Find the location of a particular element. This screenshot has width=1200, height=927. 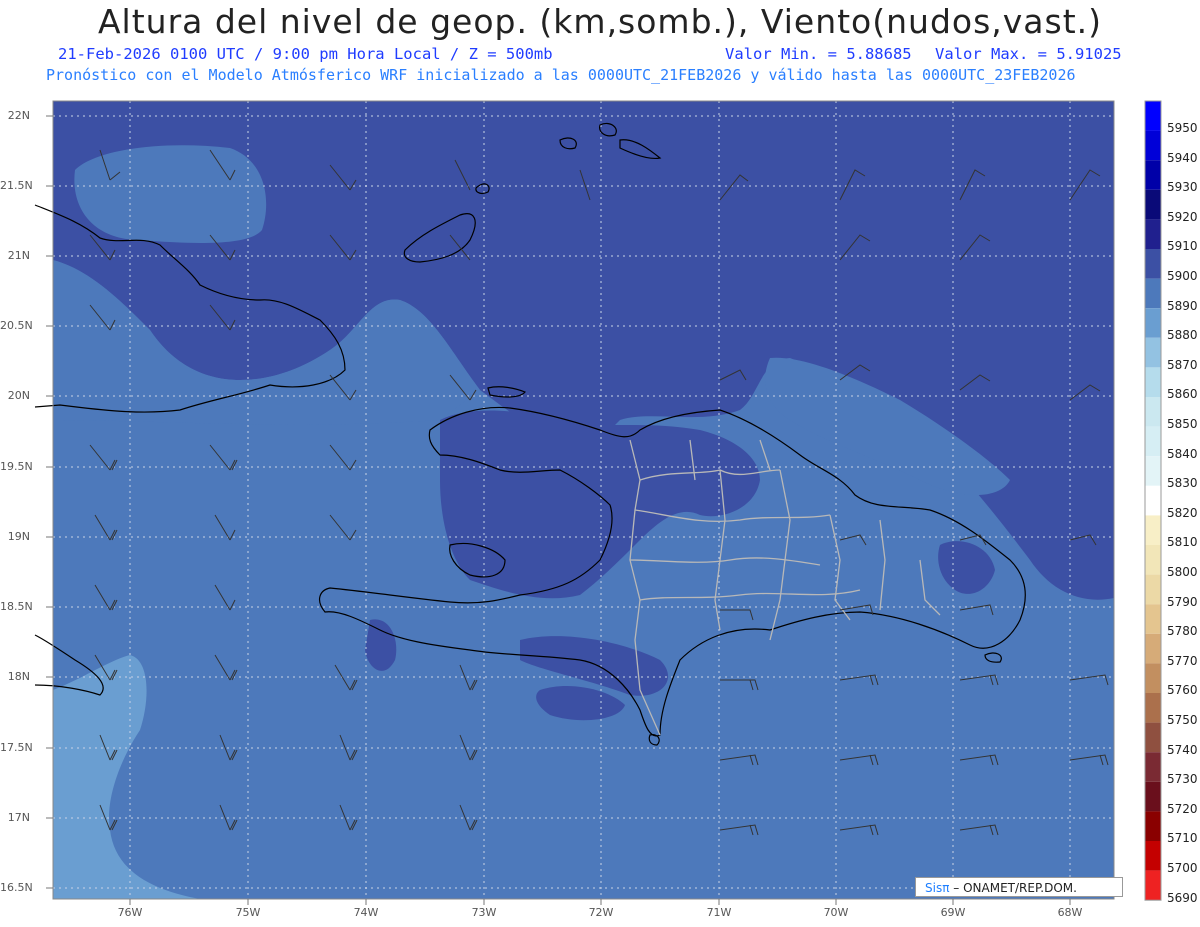

colorbar-level-label: 5800 is located at coordinates (1182, 572).